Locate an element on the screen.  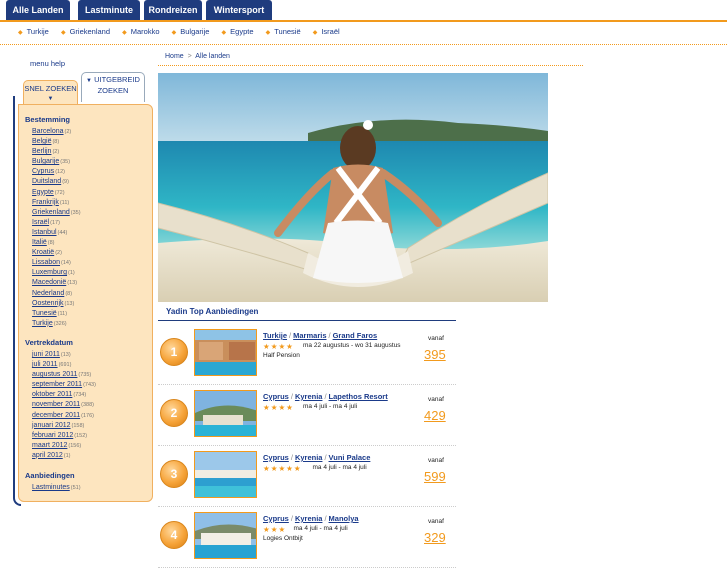
breadcrumb-current: Alle landen is located at coordinates (212, 56).